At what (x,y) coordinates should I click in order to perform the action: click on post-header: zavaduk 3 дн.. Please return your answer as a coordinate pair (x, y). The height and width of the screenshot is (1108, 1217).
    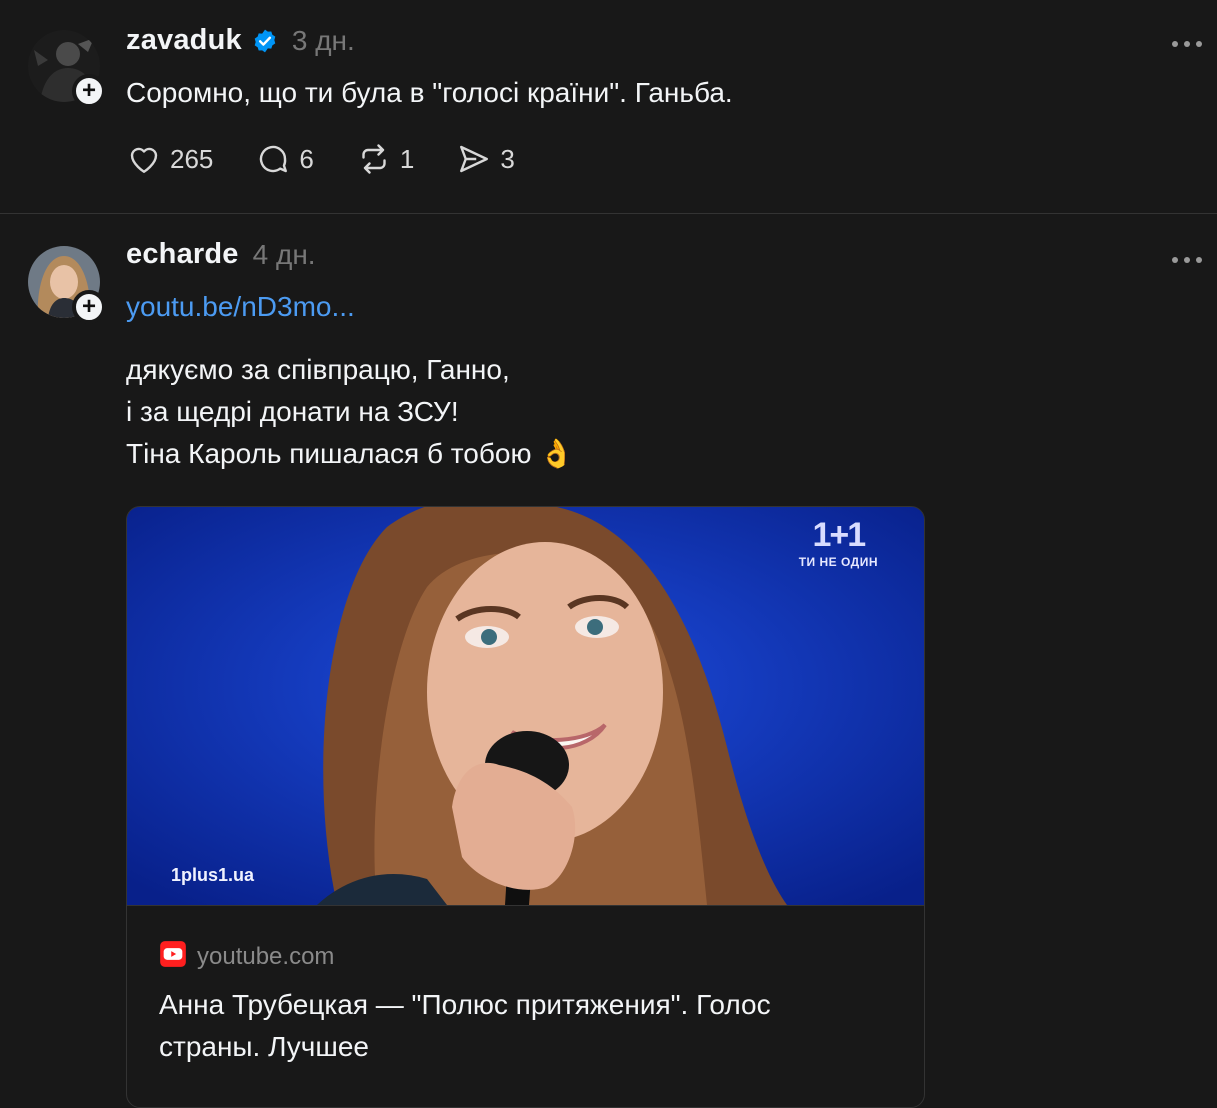
    Looking at the image, I should click on (240, 40).